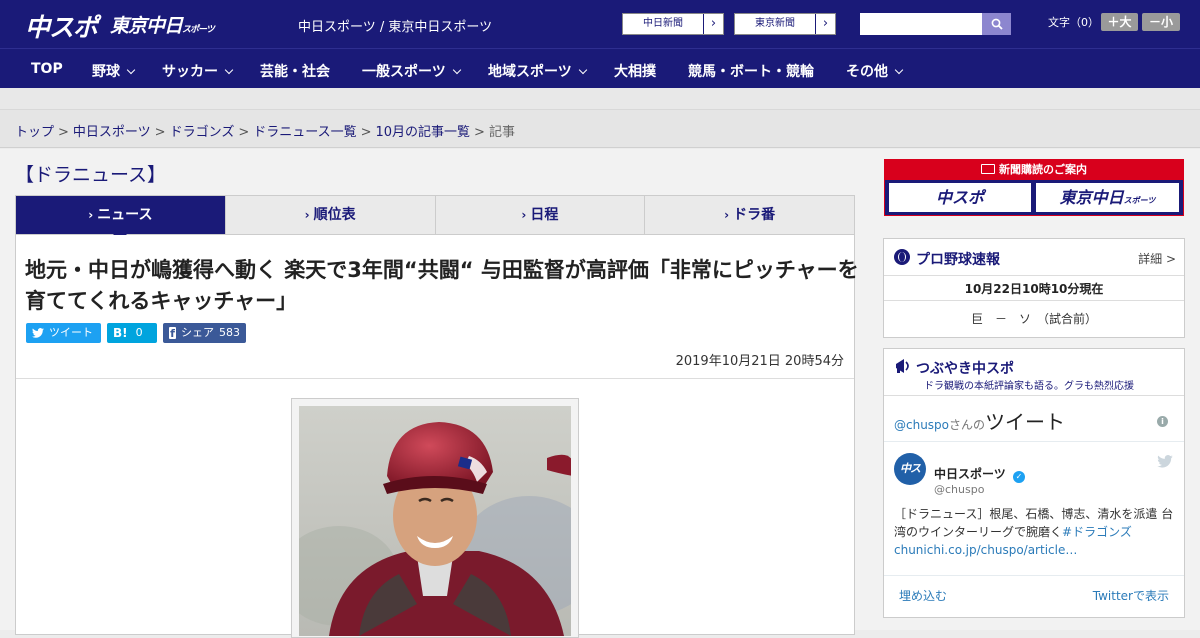 This screenshot has height=638, width=1200. What do you see at coordinates (172, 333) in the screenshot?
I see `facebook-icon: f` at bounding box center [172, 333].